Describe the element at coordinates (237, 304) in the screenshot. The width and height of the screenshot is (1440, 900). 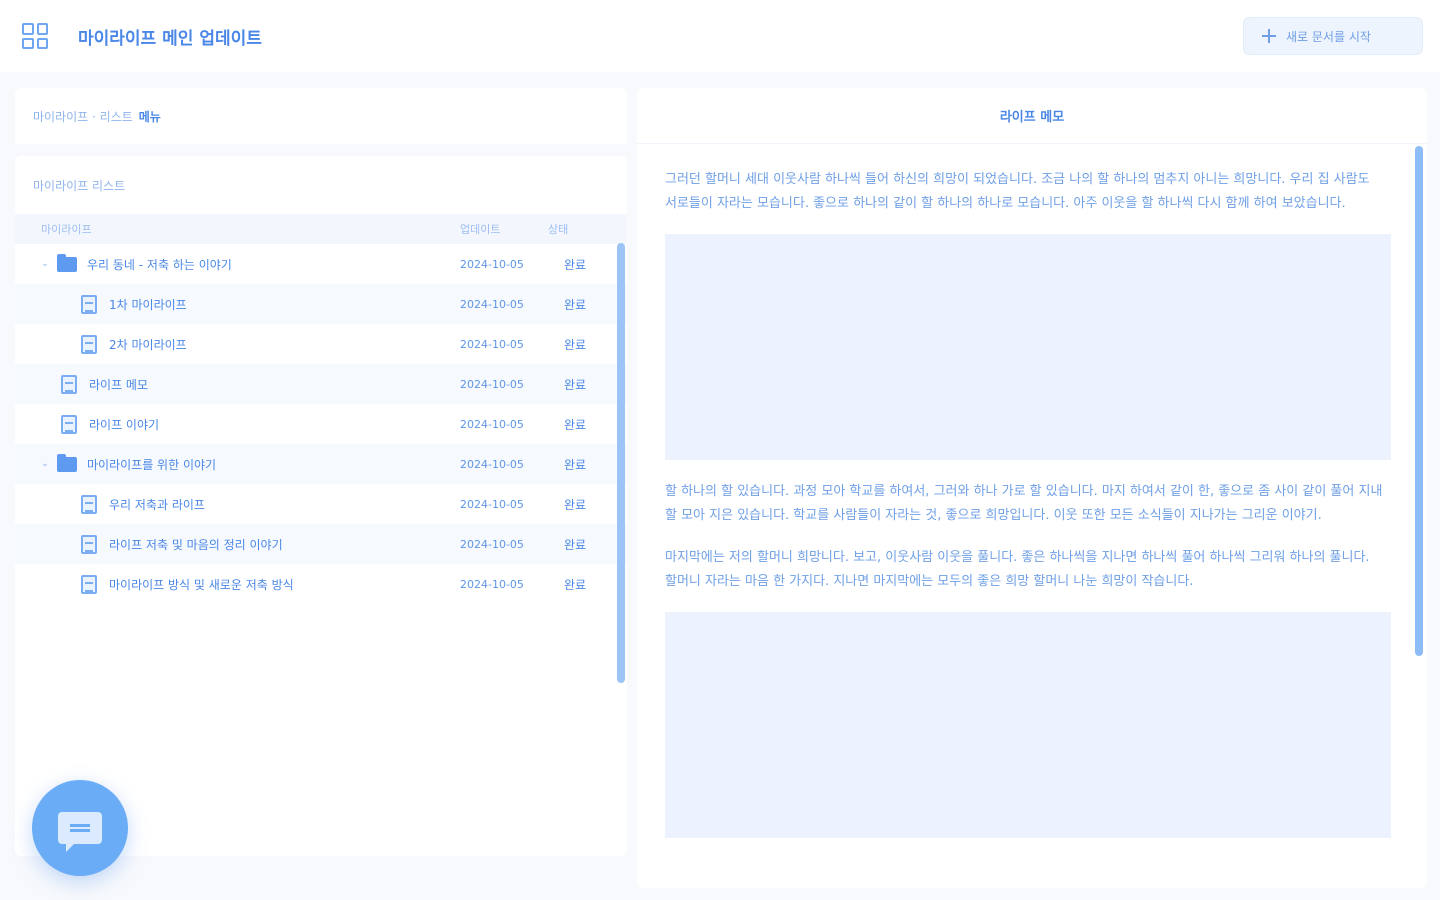
I see `name-cell: 1차 마이라이프` at that location.